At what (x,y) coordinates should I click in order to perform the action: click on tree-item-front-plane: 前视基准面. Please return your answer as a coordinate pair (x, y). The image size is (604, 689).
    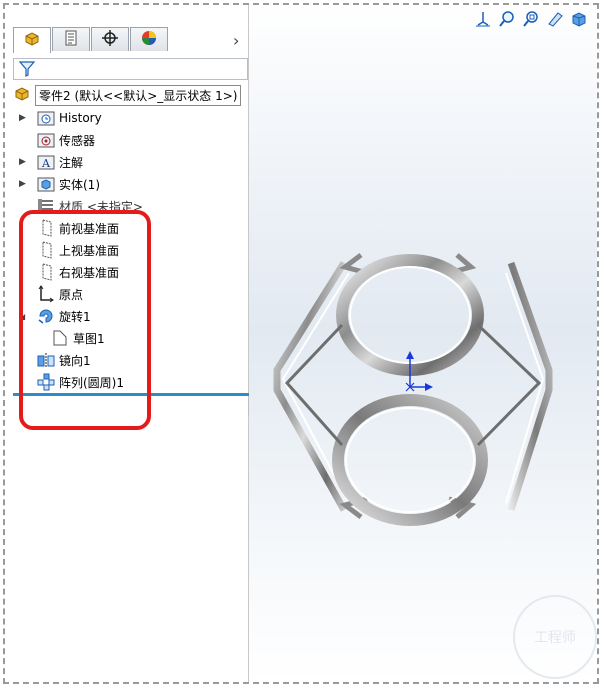
    Looking at the image, I should click on (69, 228).